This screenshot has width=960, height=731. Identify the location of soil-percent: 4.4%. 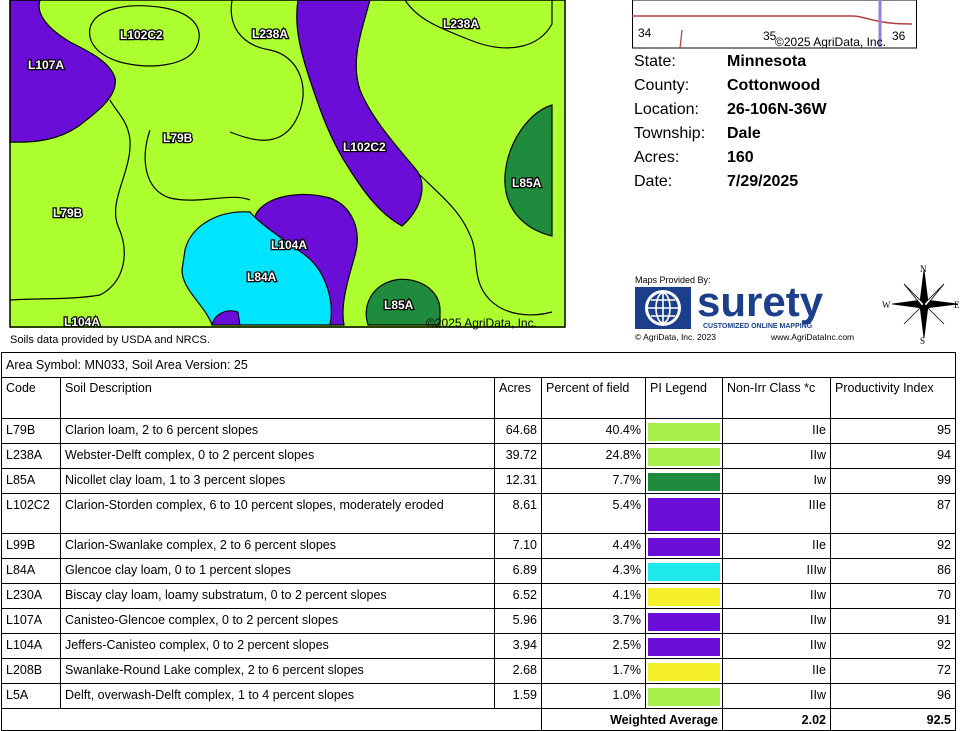
(593, 546).